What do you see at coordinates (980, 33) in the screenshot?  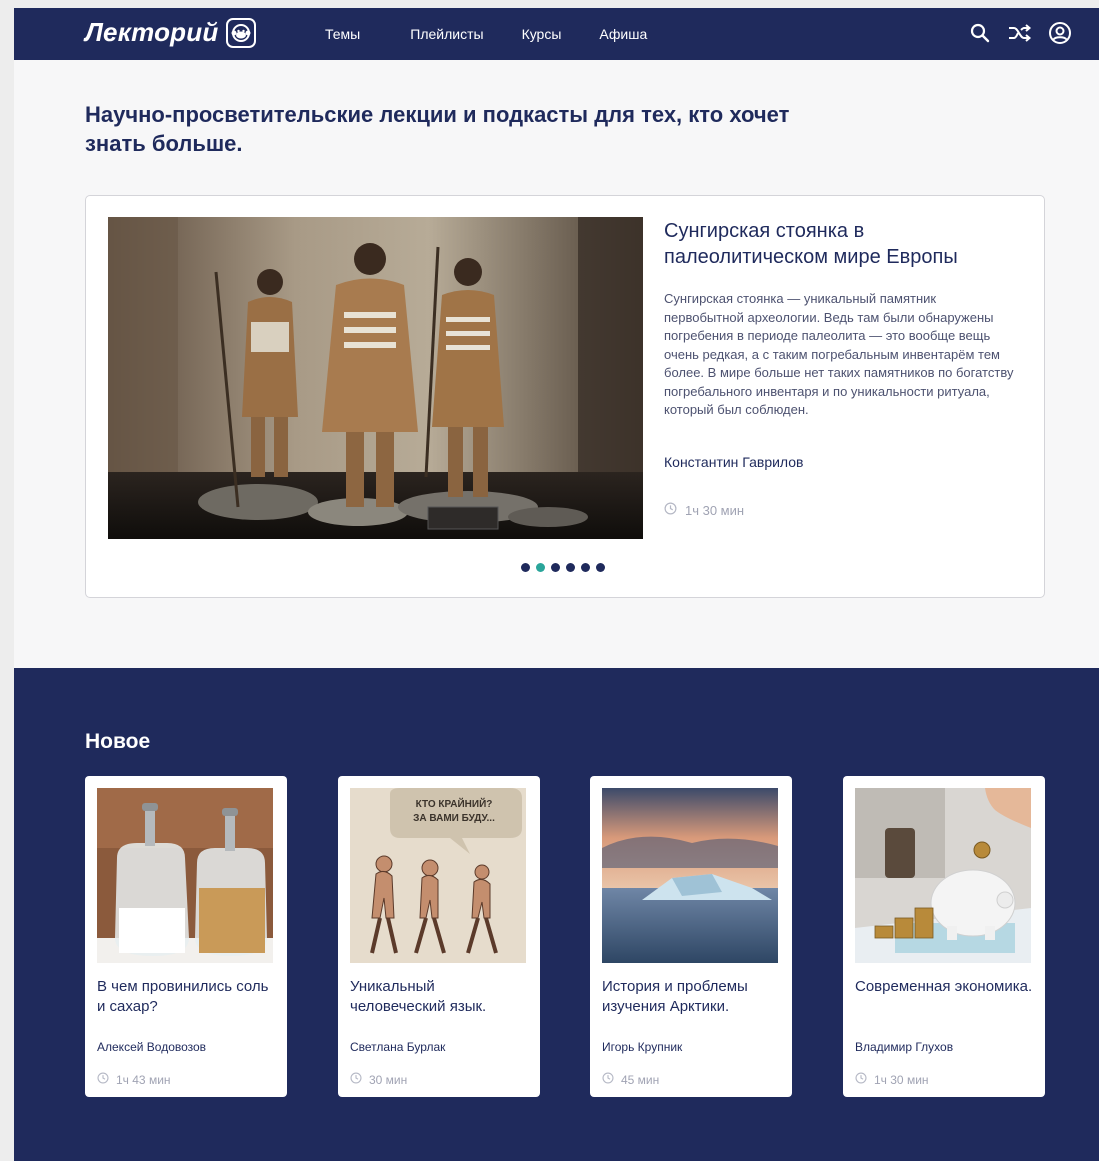 I see `search-icon` at bounding box center [980, 33].